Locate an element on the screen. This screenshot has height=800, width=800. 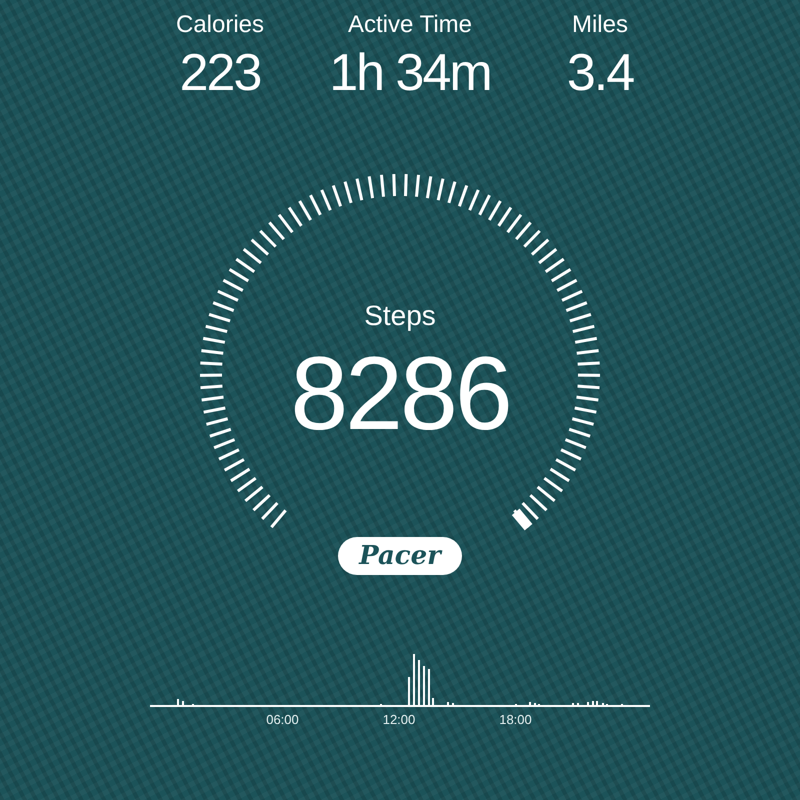
logo: Pacer is located at coordinates (400, 556).